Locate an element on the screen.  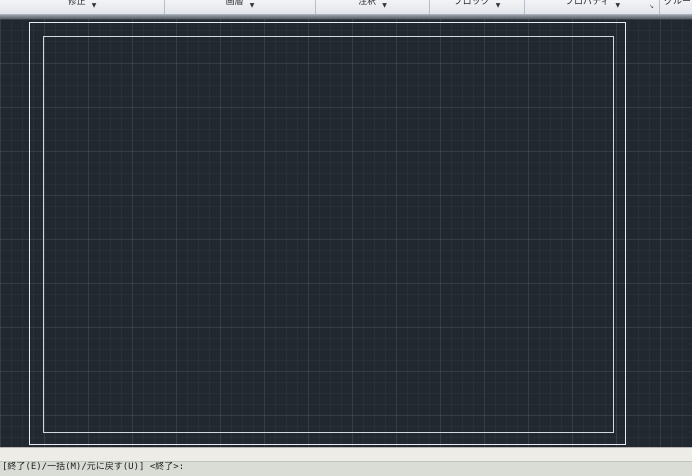
panel-layers-label: 画層 is located at coordinates (234, 3).